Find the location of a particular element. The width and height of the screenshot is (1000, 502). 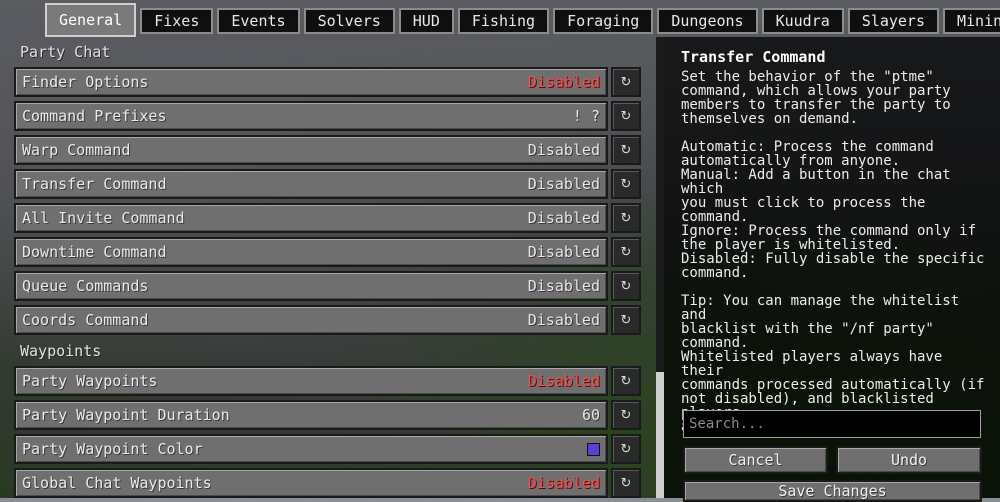

setting-row-global-chat-waypoints: Global Chat Waypoints Disabled ↻ is located at coordinates (327, 483).